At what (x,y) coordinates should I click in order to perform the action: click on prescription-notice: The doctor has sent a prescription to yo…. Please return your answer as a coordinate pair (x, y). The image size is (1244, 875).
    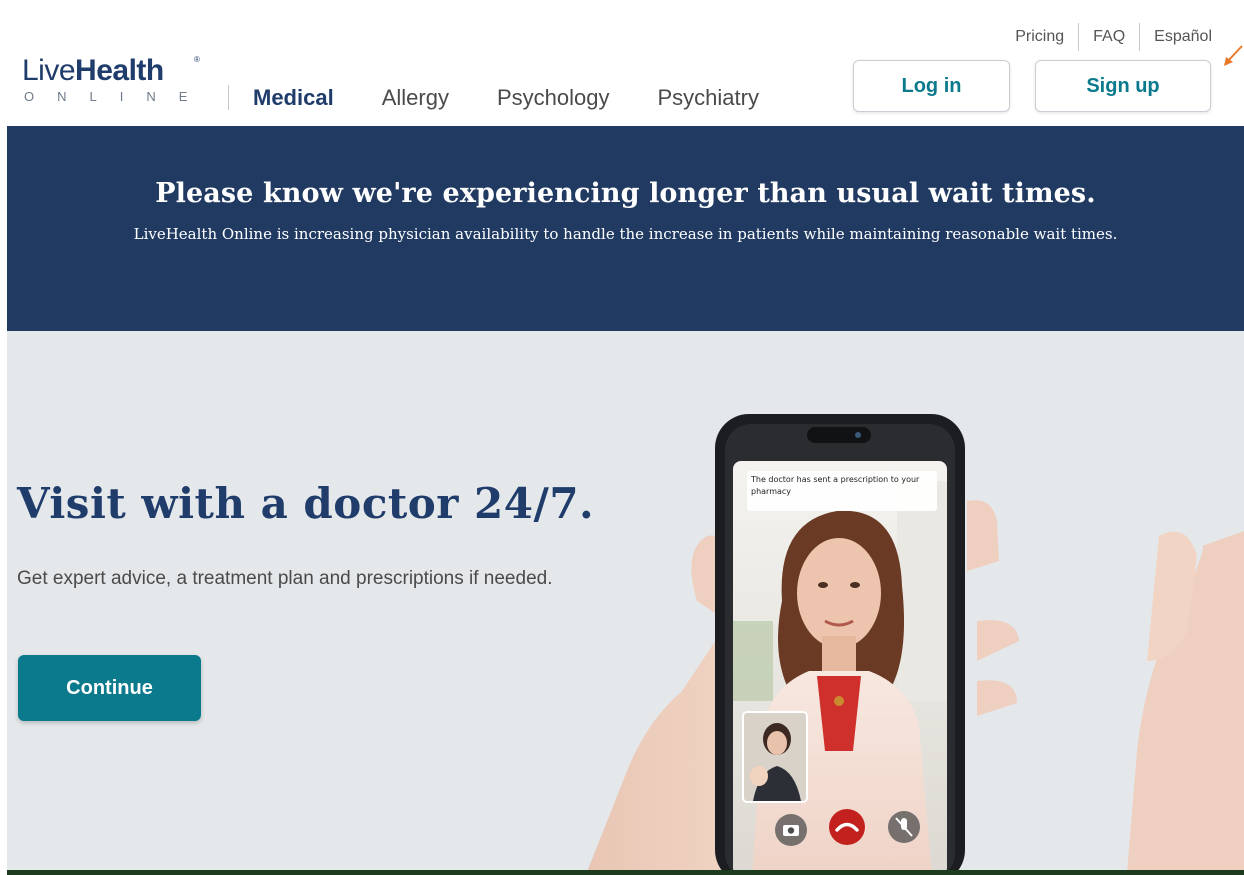
    Looking at the image, I should click on (835, 485).